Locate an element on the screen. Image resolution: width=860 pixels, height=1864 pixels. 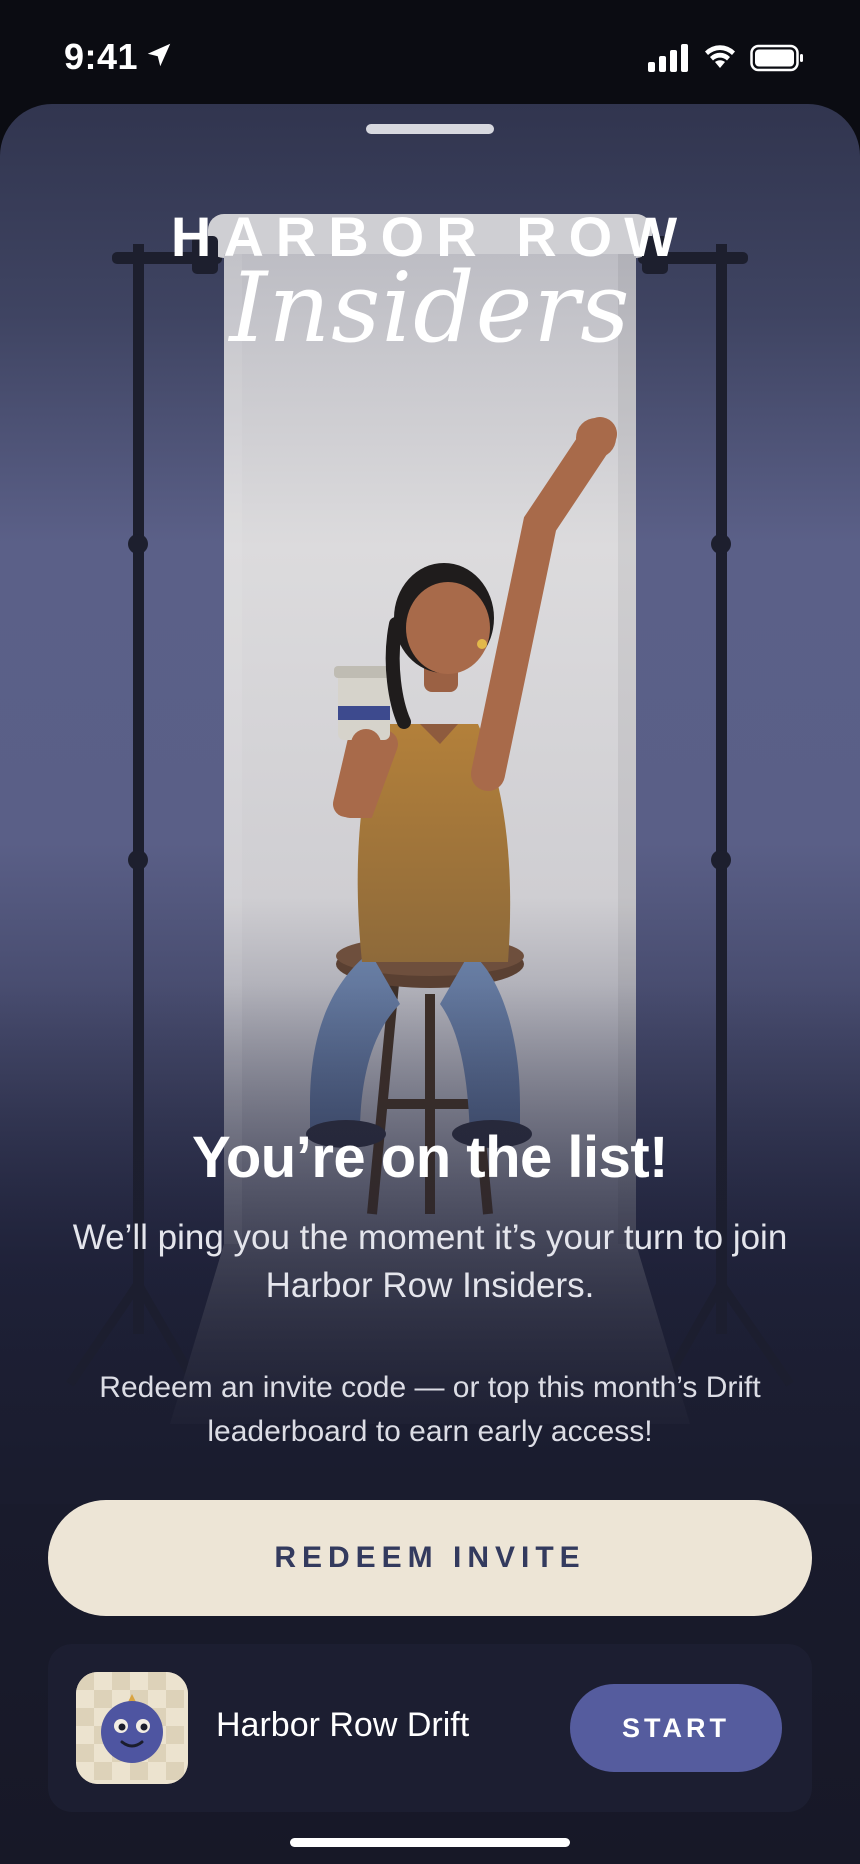
wifi-icon is located at coordinates (720, 56).